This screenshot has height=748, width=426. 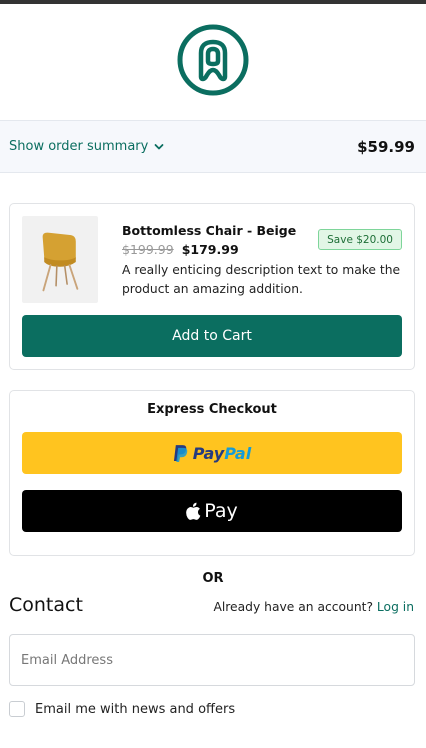 I want to click on product-title: Bottomless Chair - Beige, so click(x=209, y=230).